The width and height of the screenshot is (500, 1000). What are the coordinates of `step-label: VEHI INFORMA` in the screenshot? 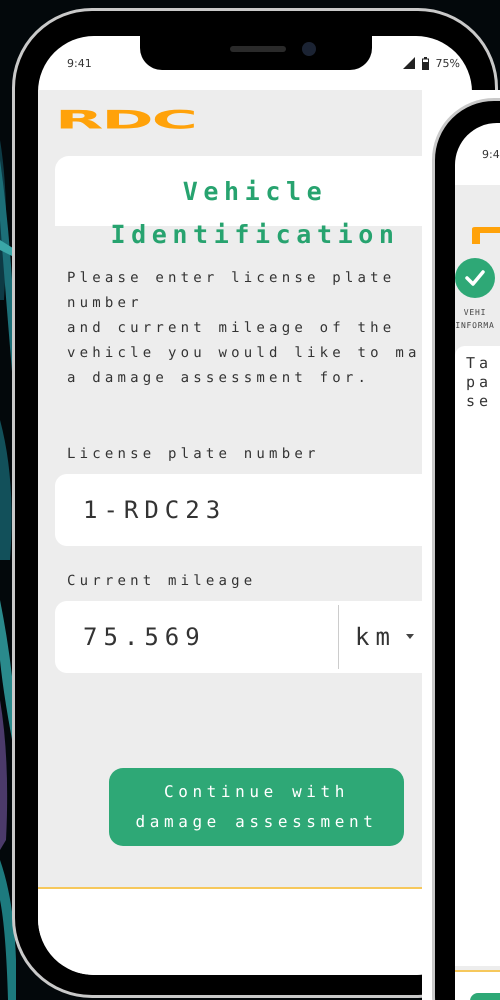 It's located at (475, 319).